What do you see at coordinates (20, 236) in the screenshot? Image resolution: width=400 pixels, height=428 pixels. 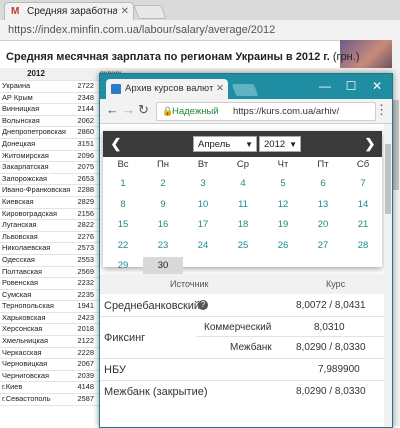 I see `region-cell: Львовская` at bounding box center [20, 236].